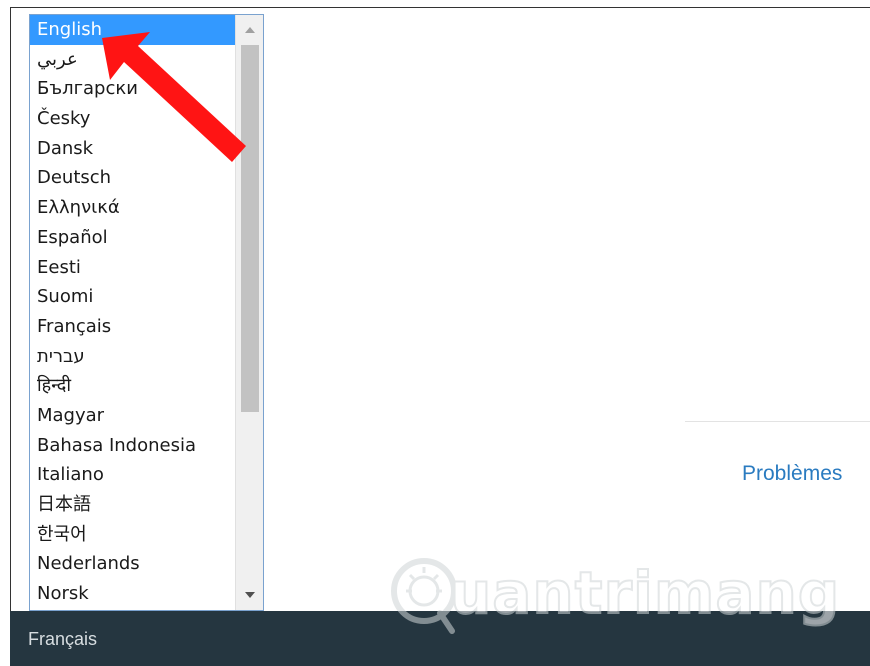  Describe the element at coordinates (132, 60) in the screenshot. I see `language-option-arabic: عربي` at that location.